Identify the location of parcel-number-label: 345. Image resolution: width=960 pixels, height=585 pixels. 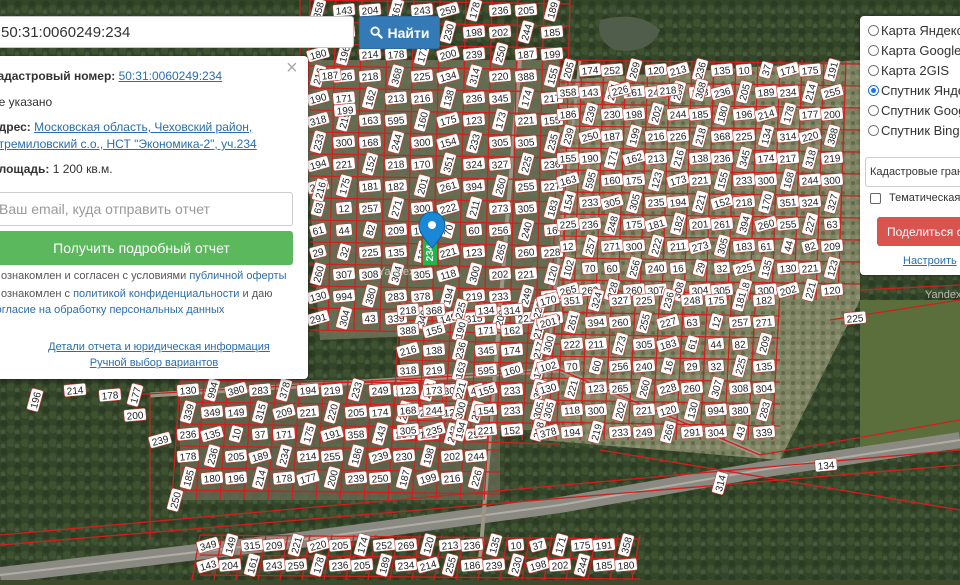
(500, 98).